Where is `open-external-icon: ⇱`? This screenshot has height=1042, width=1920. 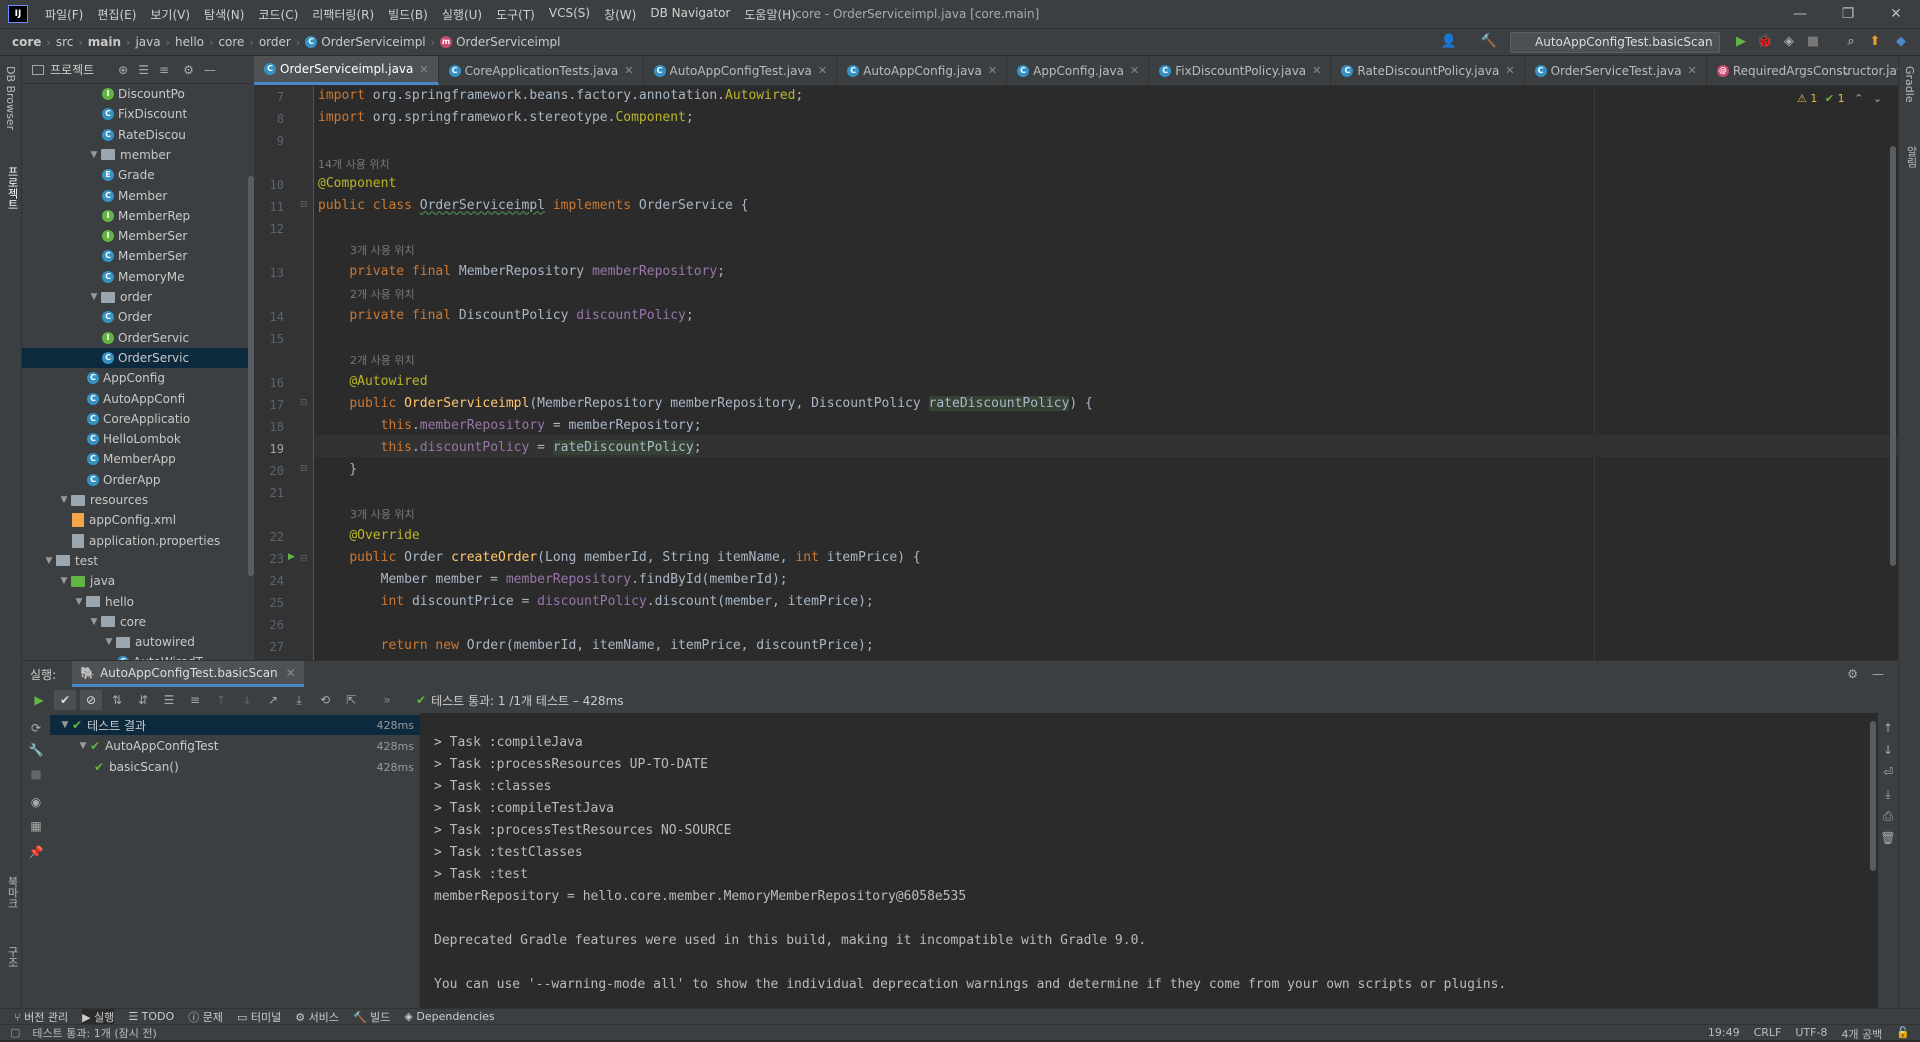
open-external-icon: ⇱ is located at coordinates (351, 700).